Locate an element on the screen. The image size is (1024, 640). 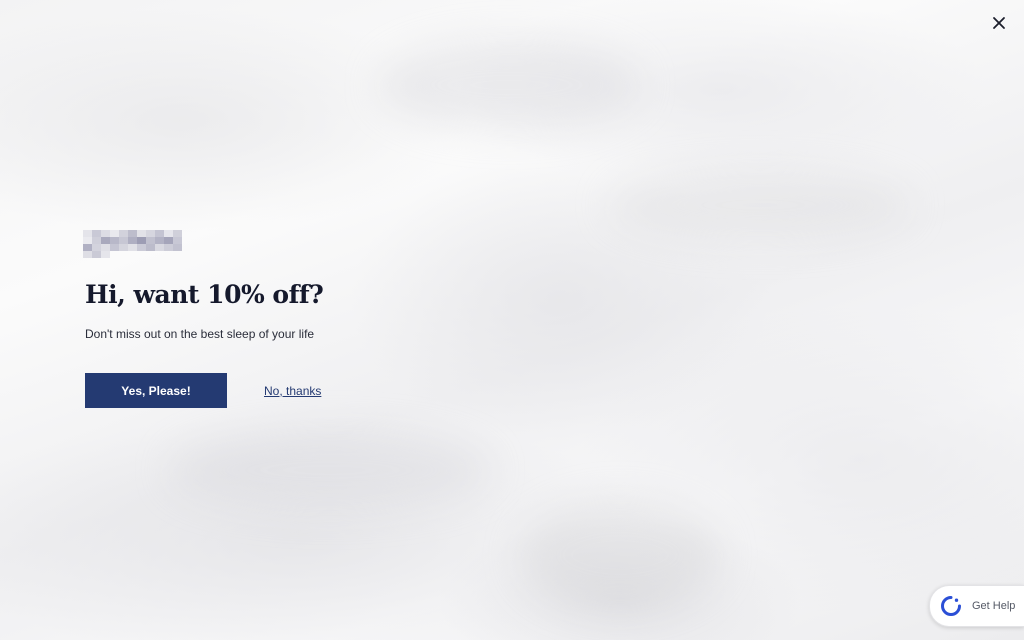
brand-logo is located at coordinates (136, 244).